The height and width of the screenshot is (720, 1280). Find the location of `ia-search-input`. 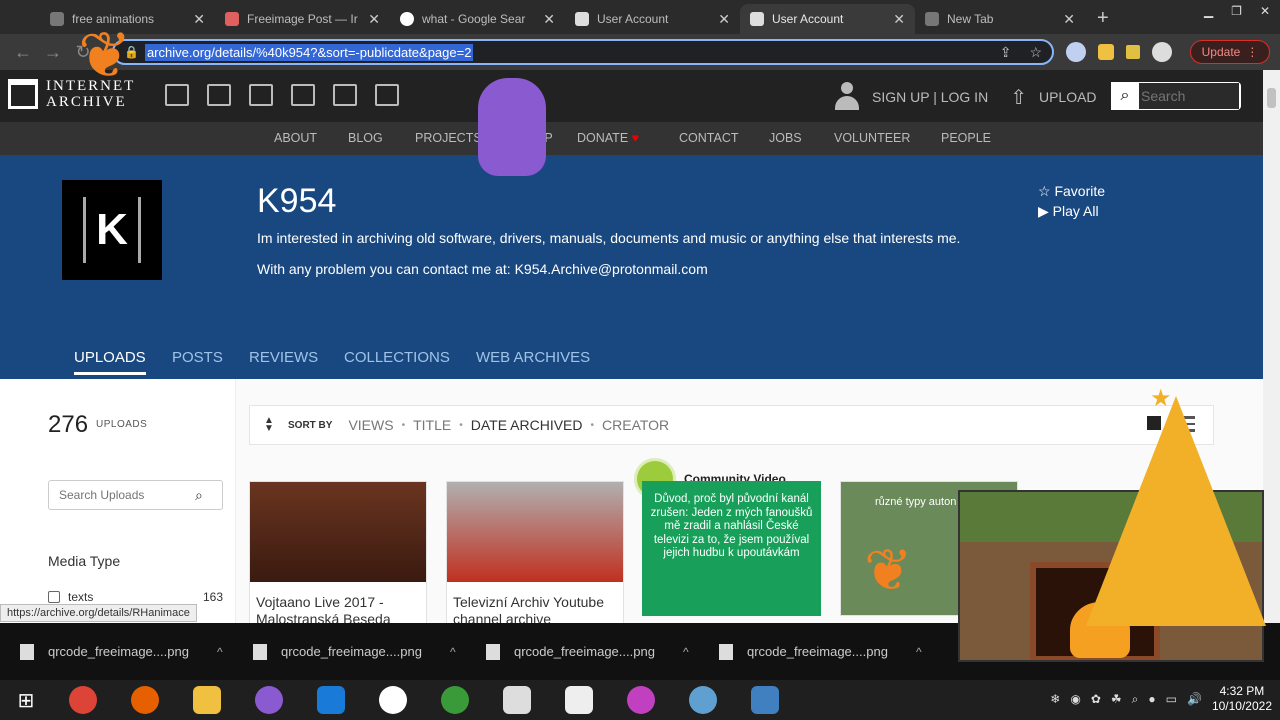

ia-search-input is located at coordinates (1189, 96).